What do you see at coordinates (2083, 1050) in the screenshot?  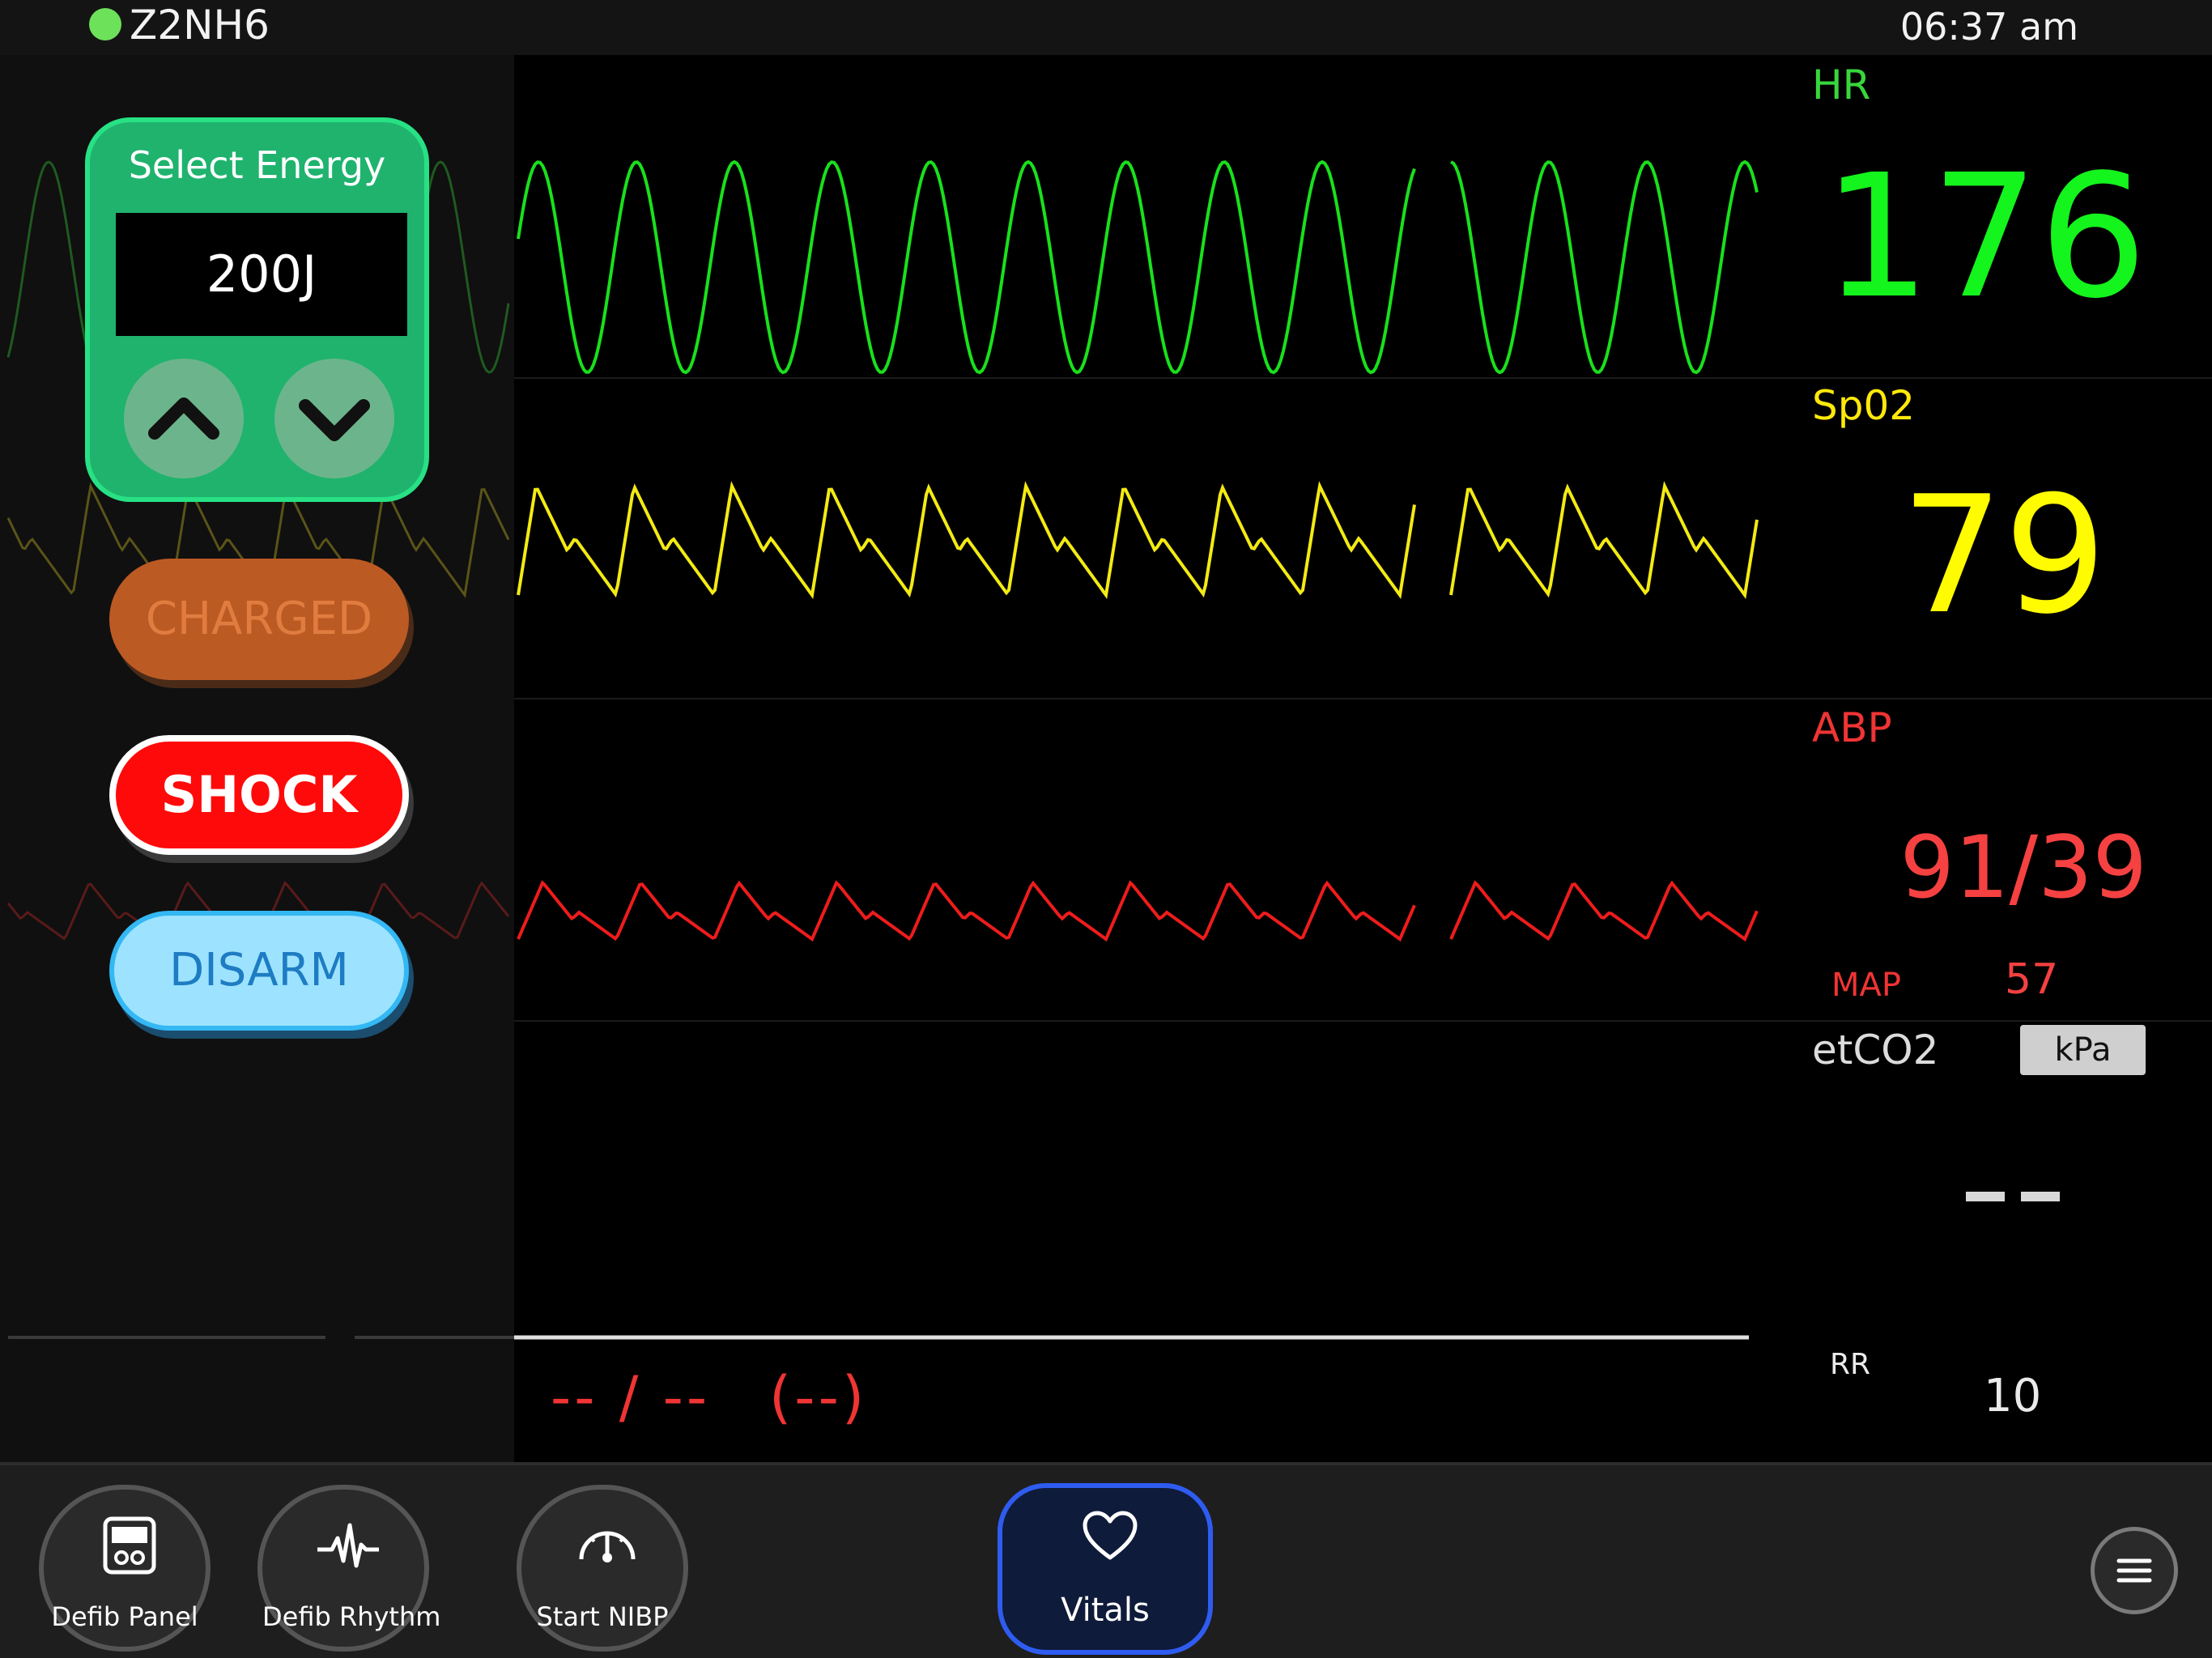 I see `etco2-unit-button: kPa` at bounding box center [2083, 1050].